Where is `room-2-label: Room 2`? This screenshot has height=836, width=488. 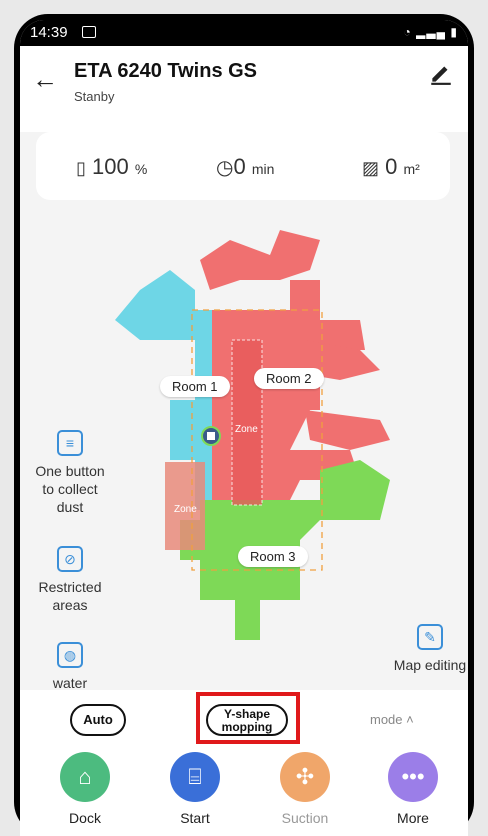
room-2-label: Room 2 is located at coordinates (289, 378).